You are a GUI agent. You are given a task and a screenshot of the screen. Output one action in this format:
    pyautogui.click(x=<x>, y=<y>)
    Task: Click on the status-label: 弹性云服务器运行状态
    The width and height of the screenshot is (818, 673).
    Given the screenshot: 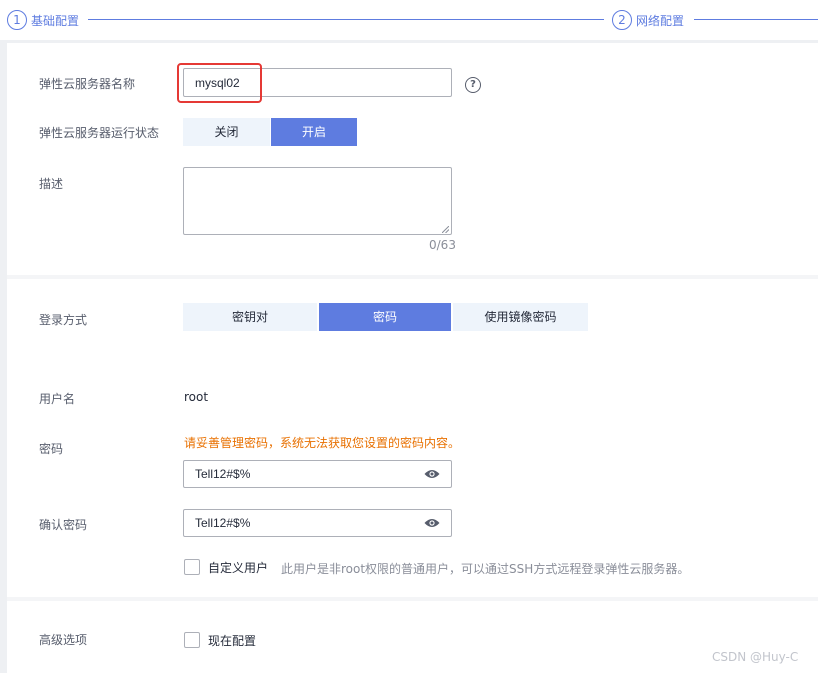 What is the action you would take?
    pyautogui.click(x=99, y=133)
    